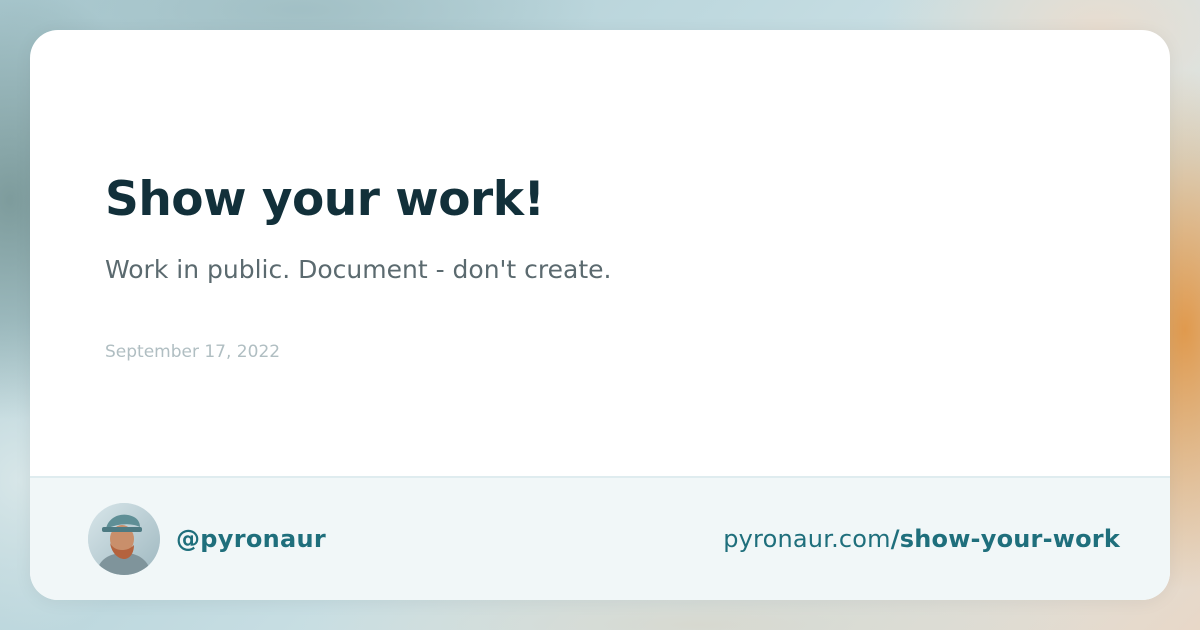 The image size is (1200, 630). I want to click on post-url-link: pyronaur.com/show-your-work, so click(921, 539).